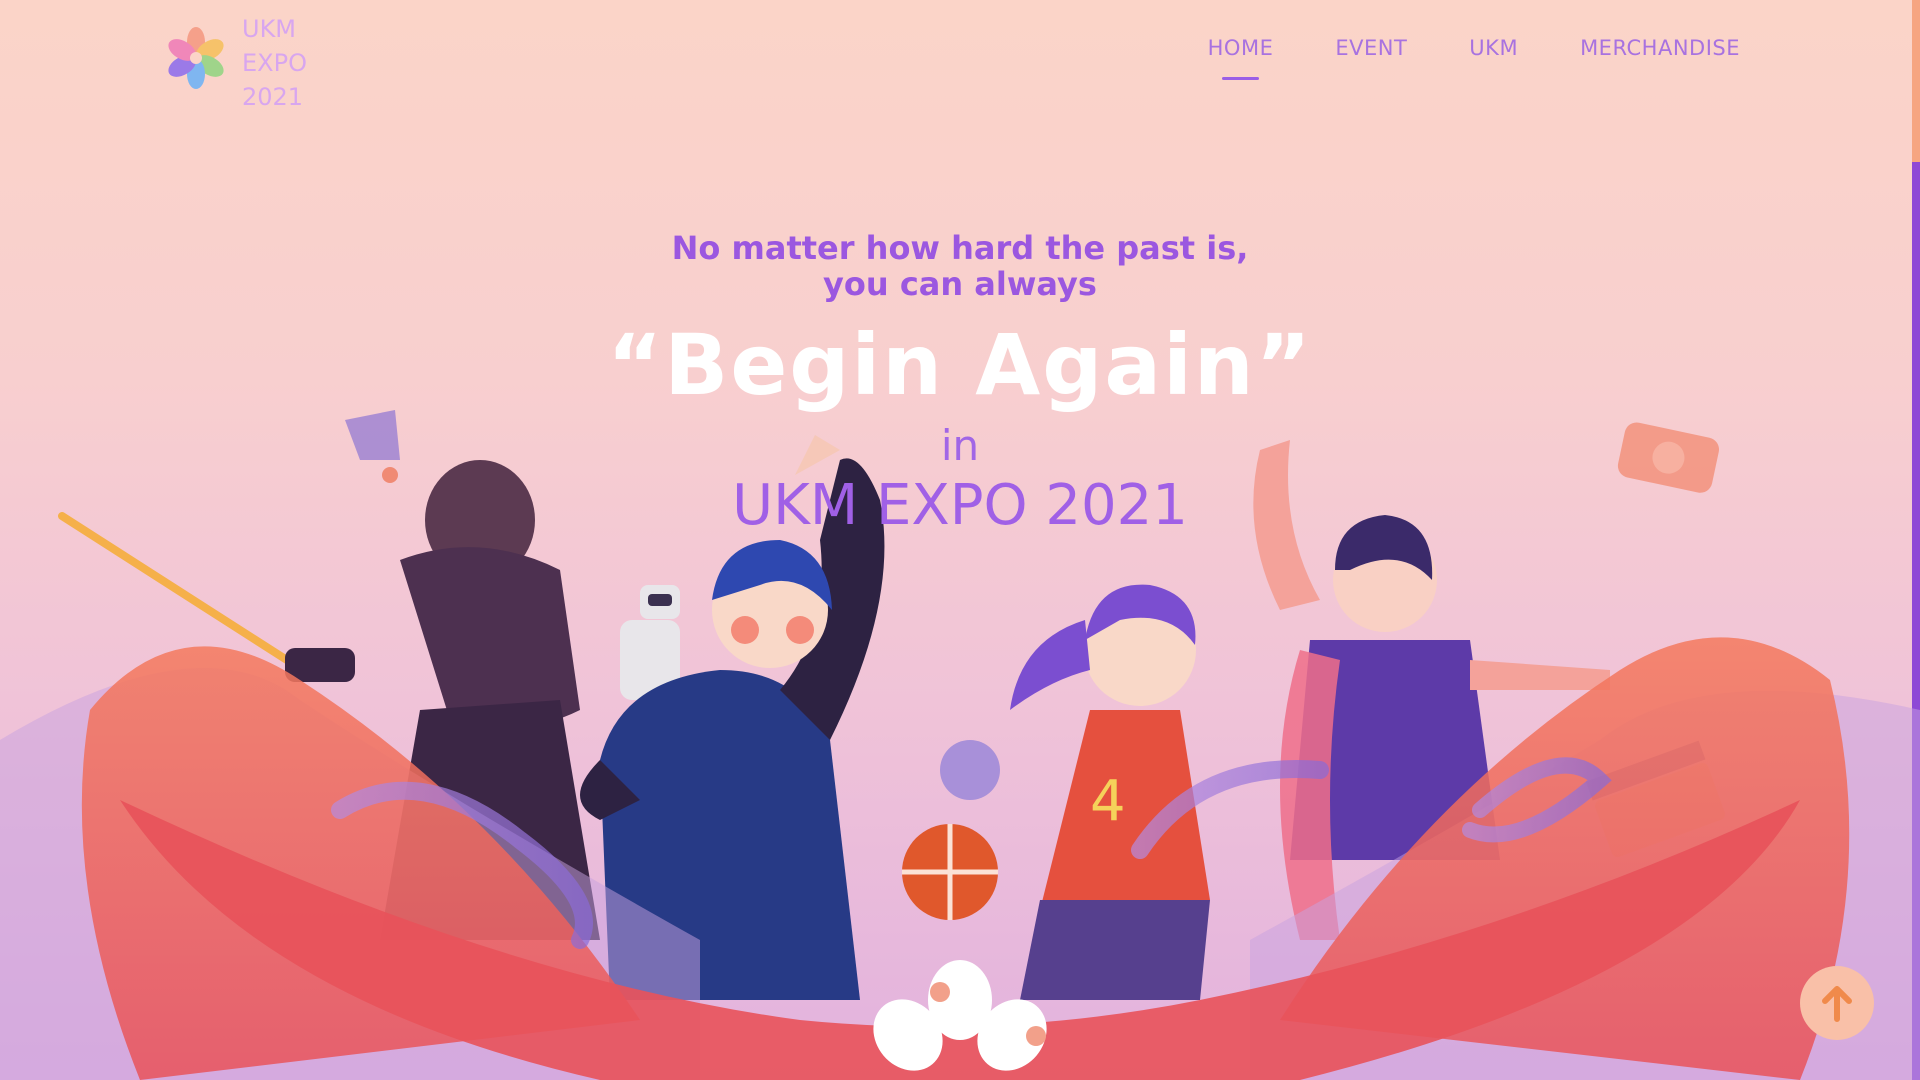 Image resolution: width=1920 pixels, height=1080 pixels. I want to click on logo: UKM EXPO 2021, so click(242, 61).